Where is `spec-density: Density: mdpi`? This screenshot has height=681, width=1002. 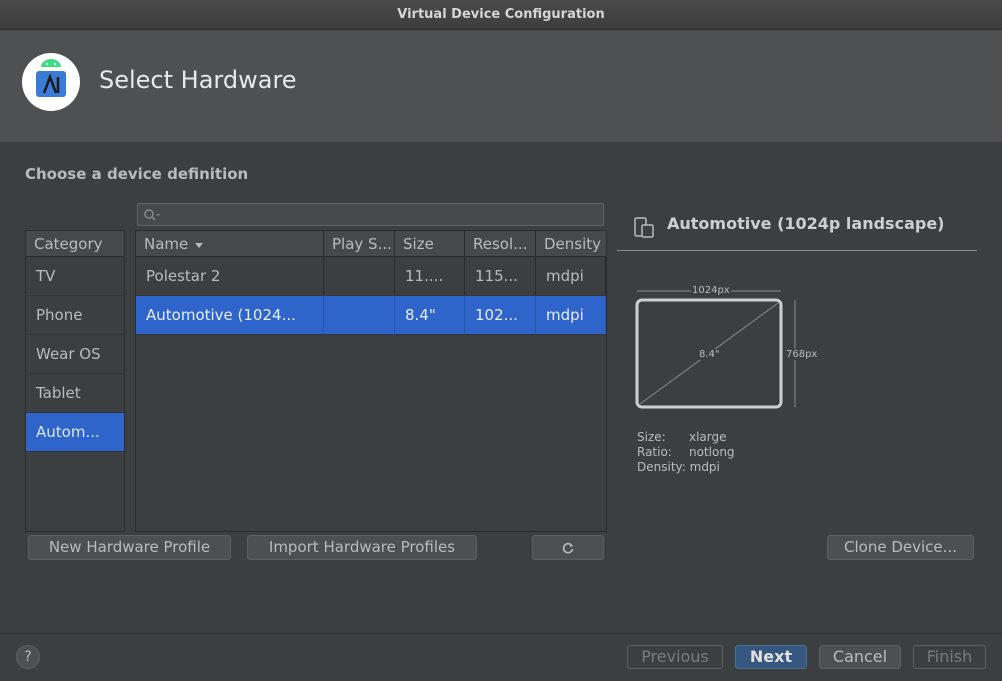 spec-density: Density: mdpi is located at coordinates (678, 467).